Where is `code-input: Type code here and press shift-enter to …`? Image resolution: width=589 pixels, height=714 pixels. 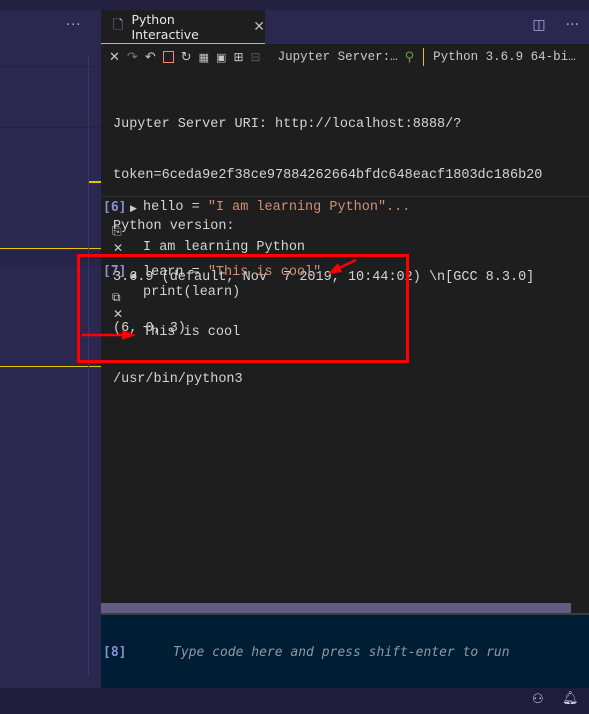 code-input: Type code here and press shift-enter to … is located at coordinates (341, 652).